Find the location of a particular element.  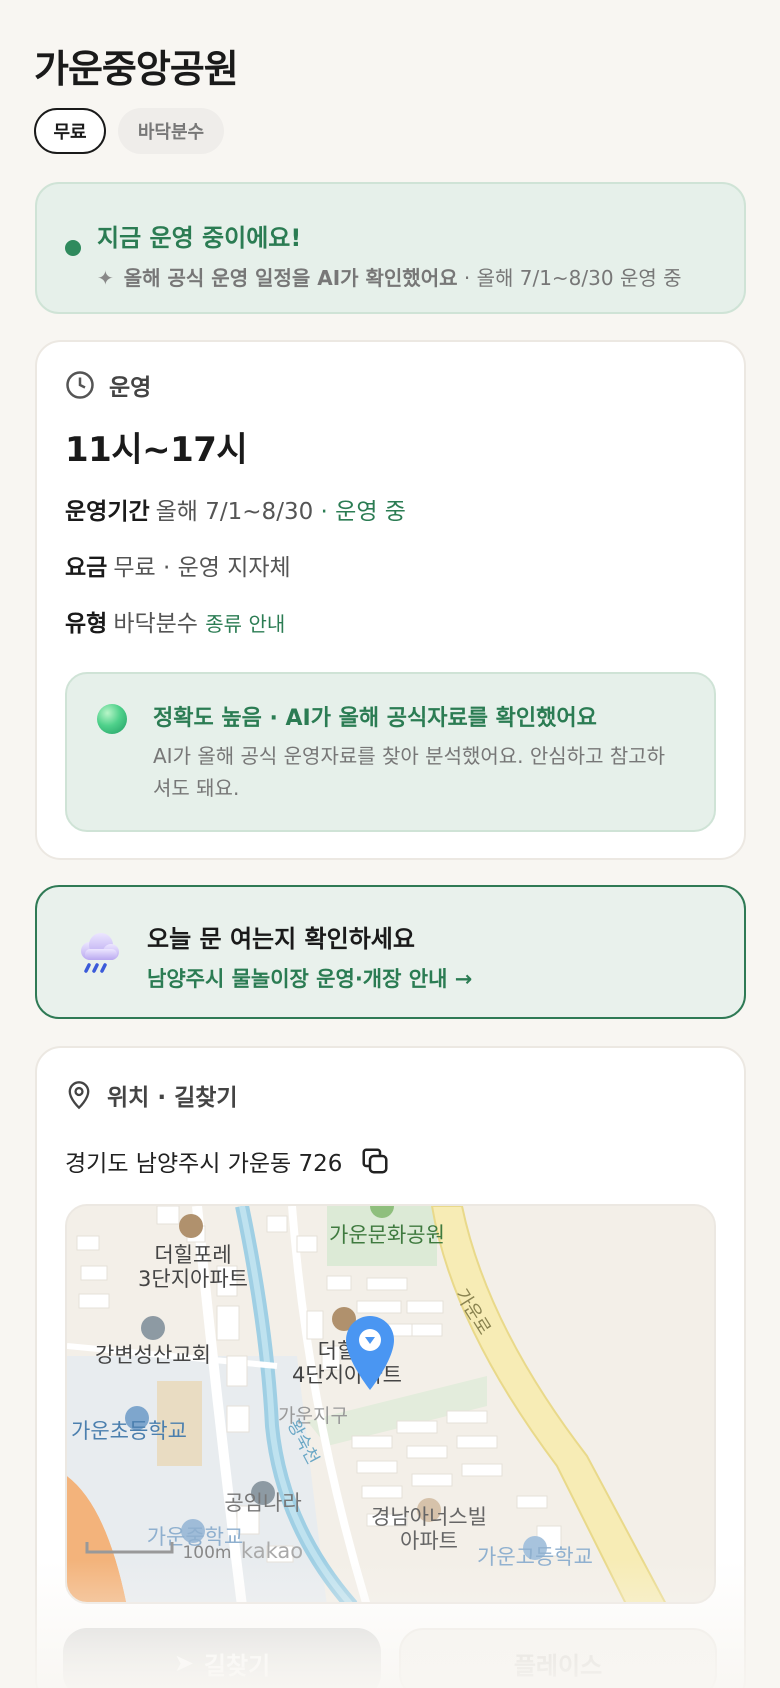

type-value: 바닥분수 is located at coordinates (155, 624).